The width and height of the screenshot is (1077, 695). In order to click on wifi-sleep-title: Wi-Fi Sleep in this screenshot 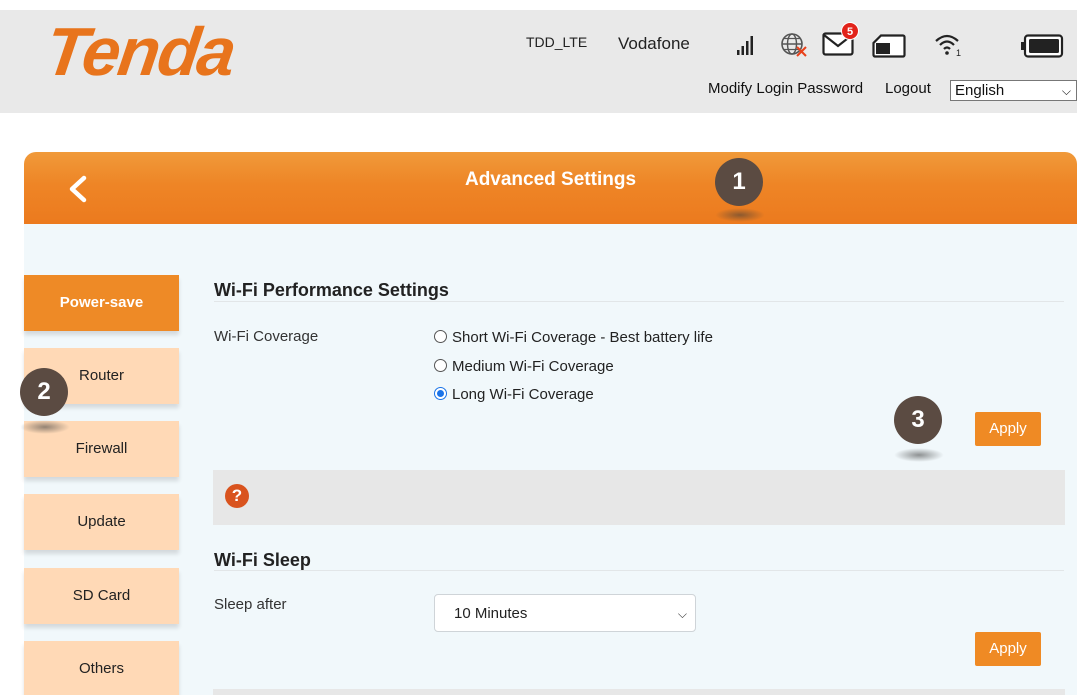, I will do `click(262, 560)`.